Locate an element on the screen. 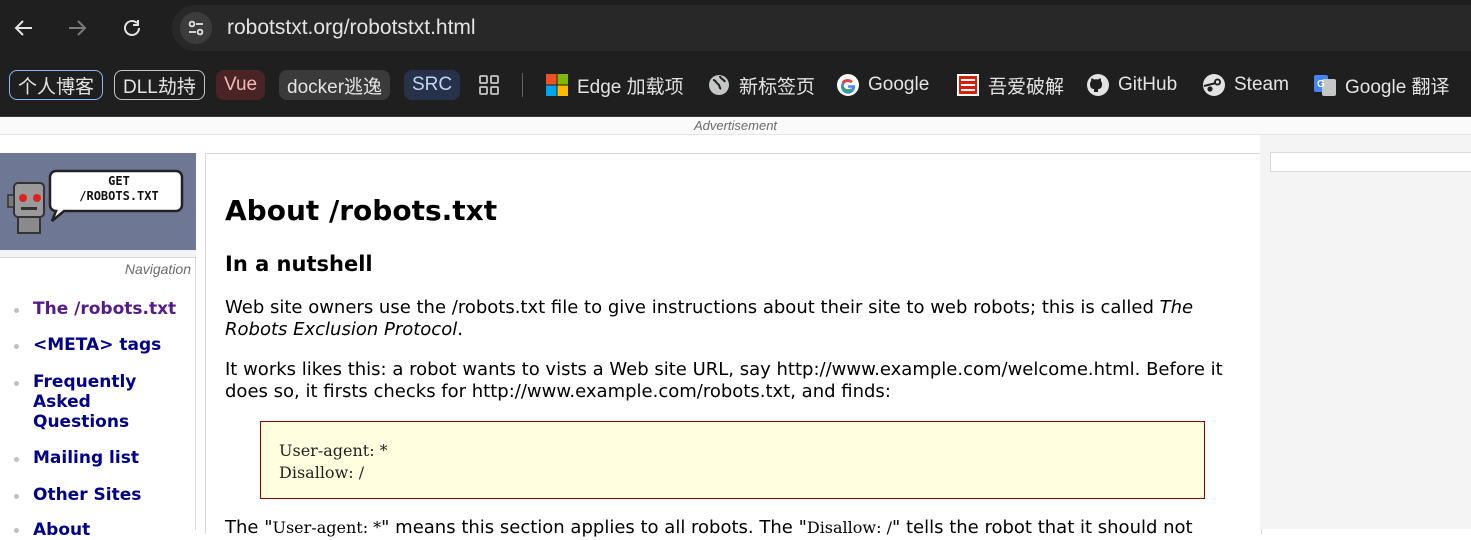  bookmark-vue: Vue is located at coordinates (241, 85).